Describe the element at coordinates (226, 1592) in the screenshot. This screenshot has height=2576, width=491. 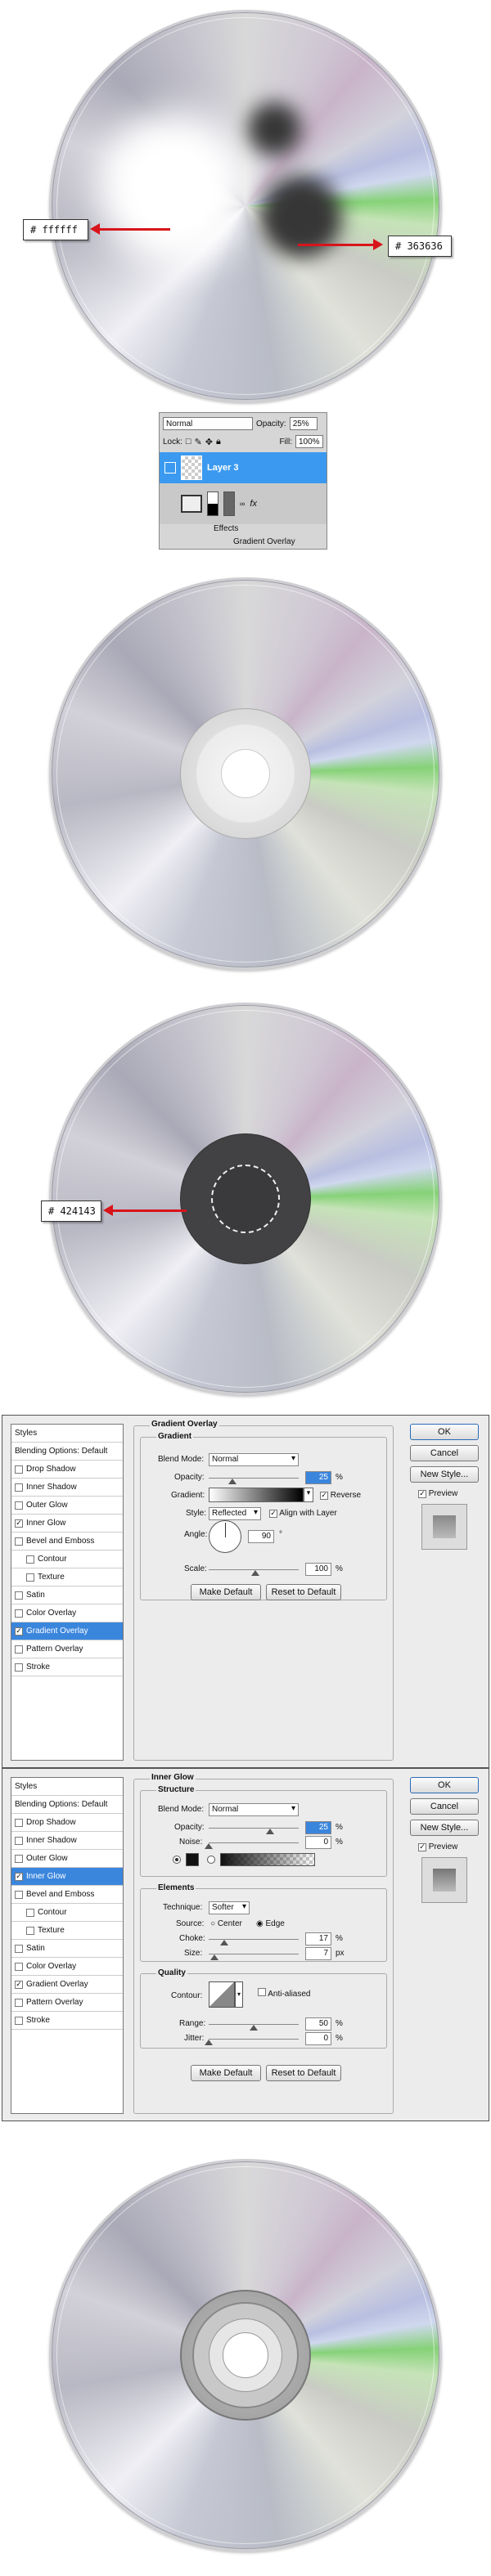
I see `make-default-button: Make Default` at that location.